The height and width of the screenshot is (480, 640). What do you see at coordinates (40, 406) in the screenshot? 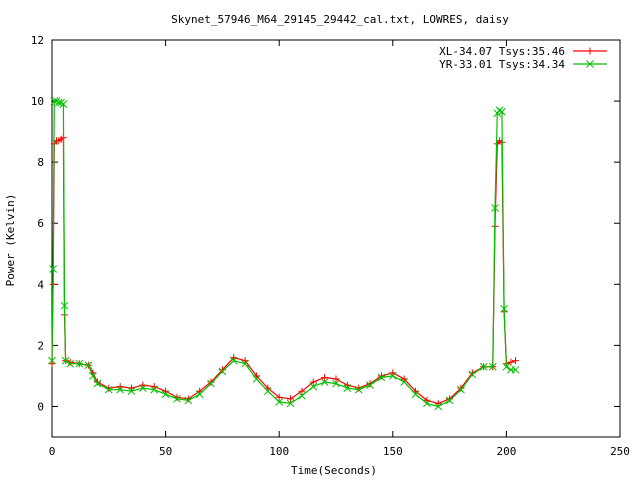
I see `y-tick-label: 0` at bounding box center [40, 406].